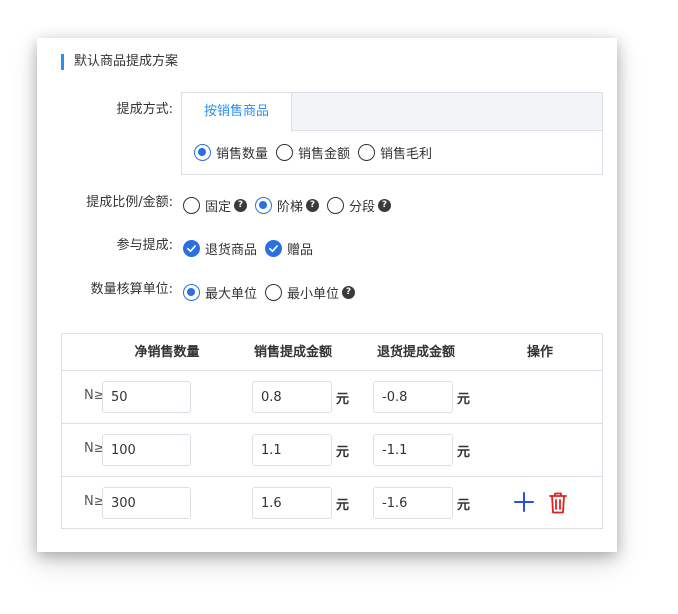  Describe the element at coordinates (144, 245) in the screenshot. I see `participate-label: 参与提成:` at that location.